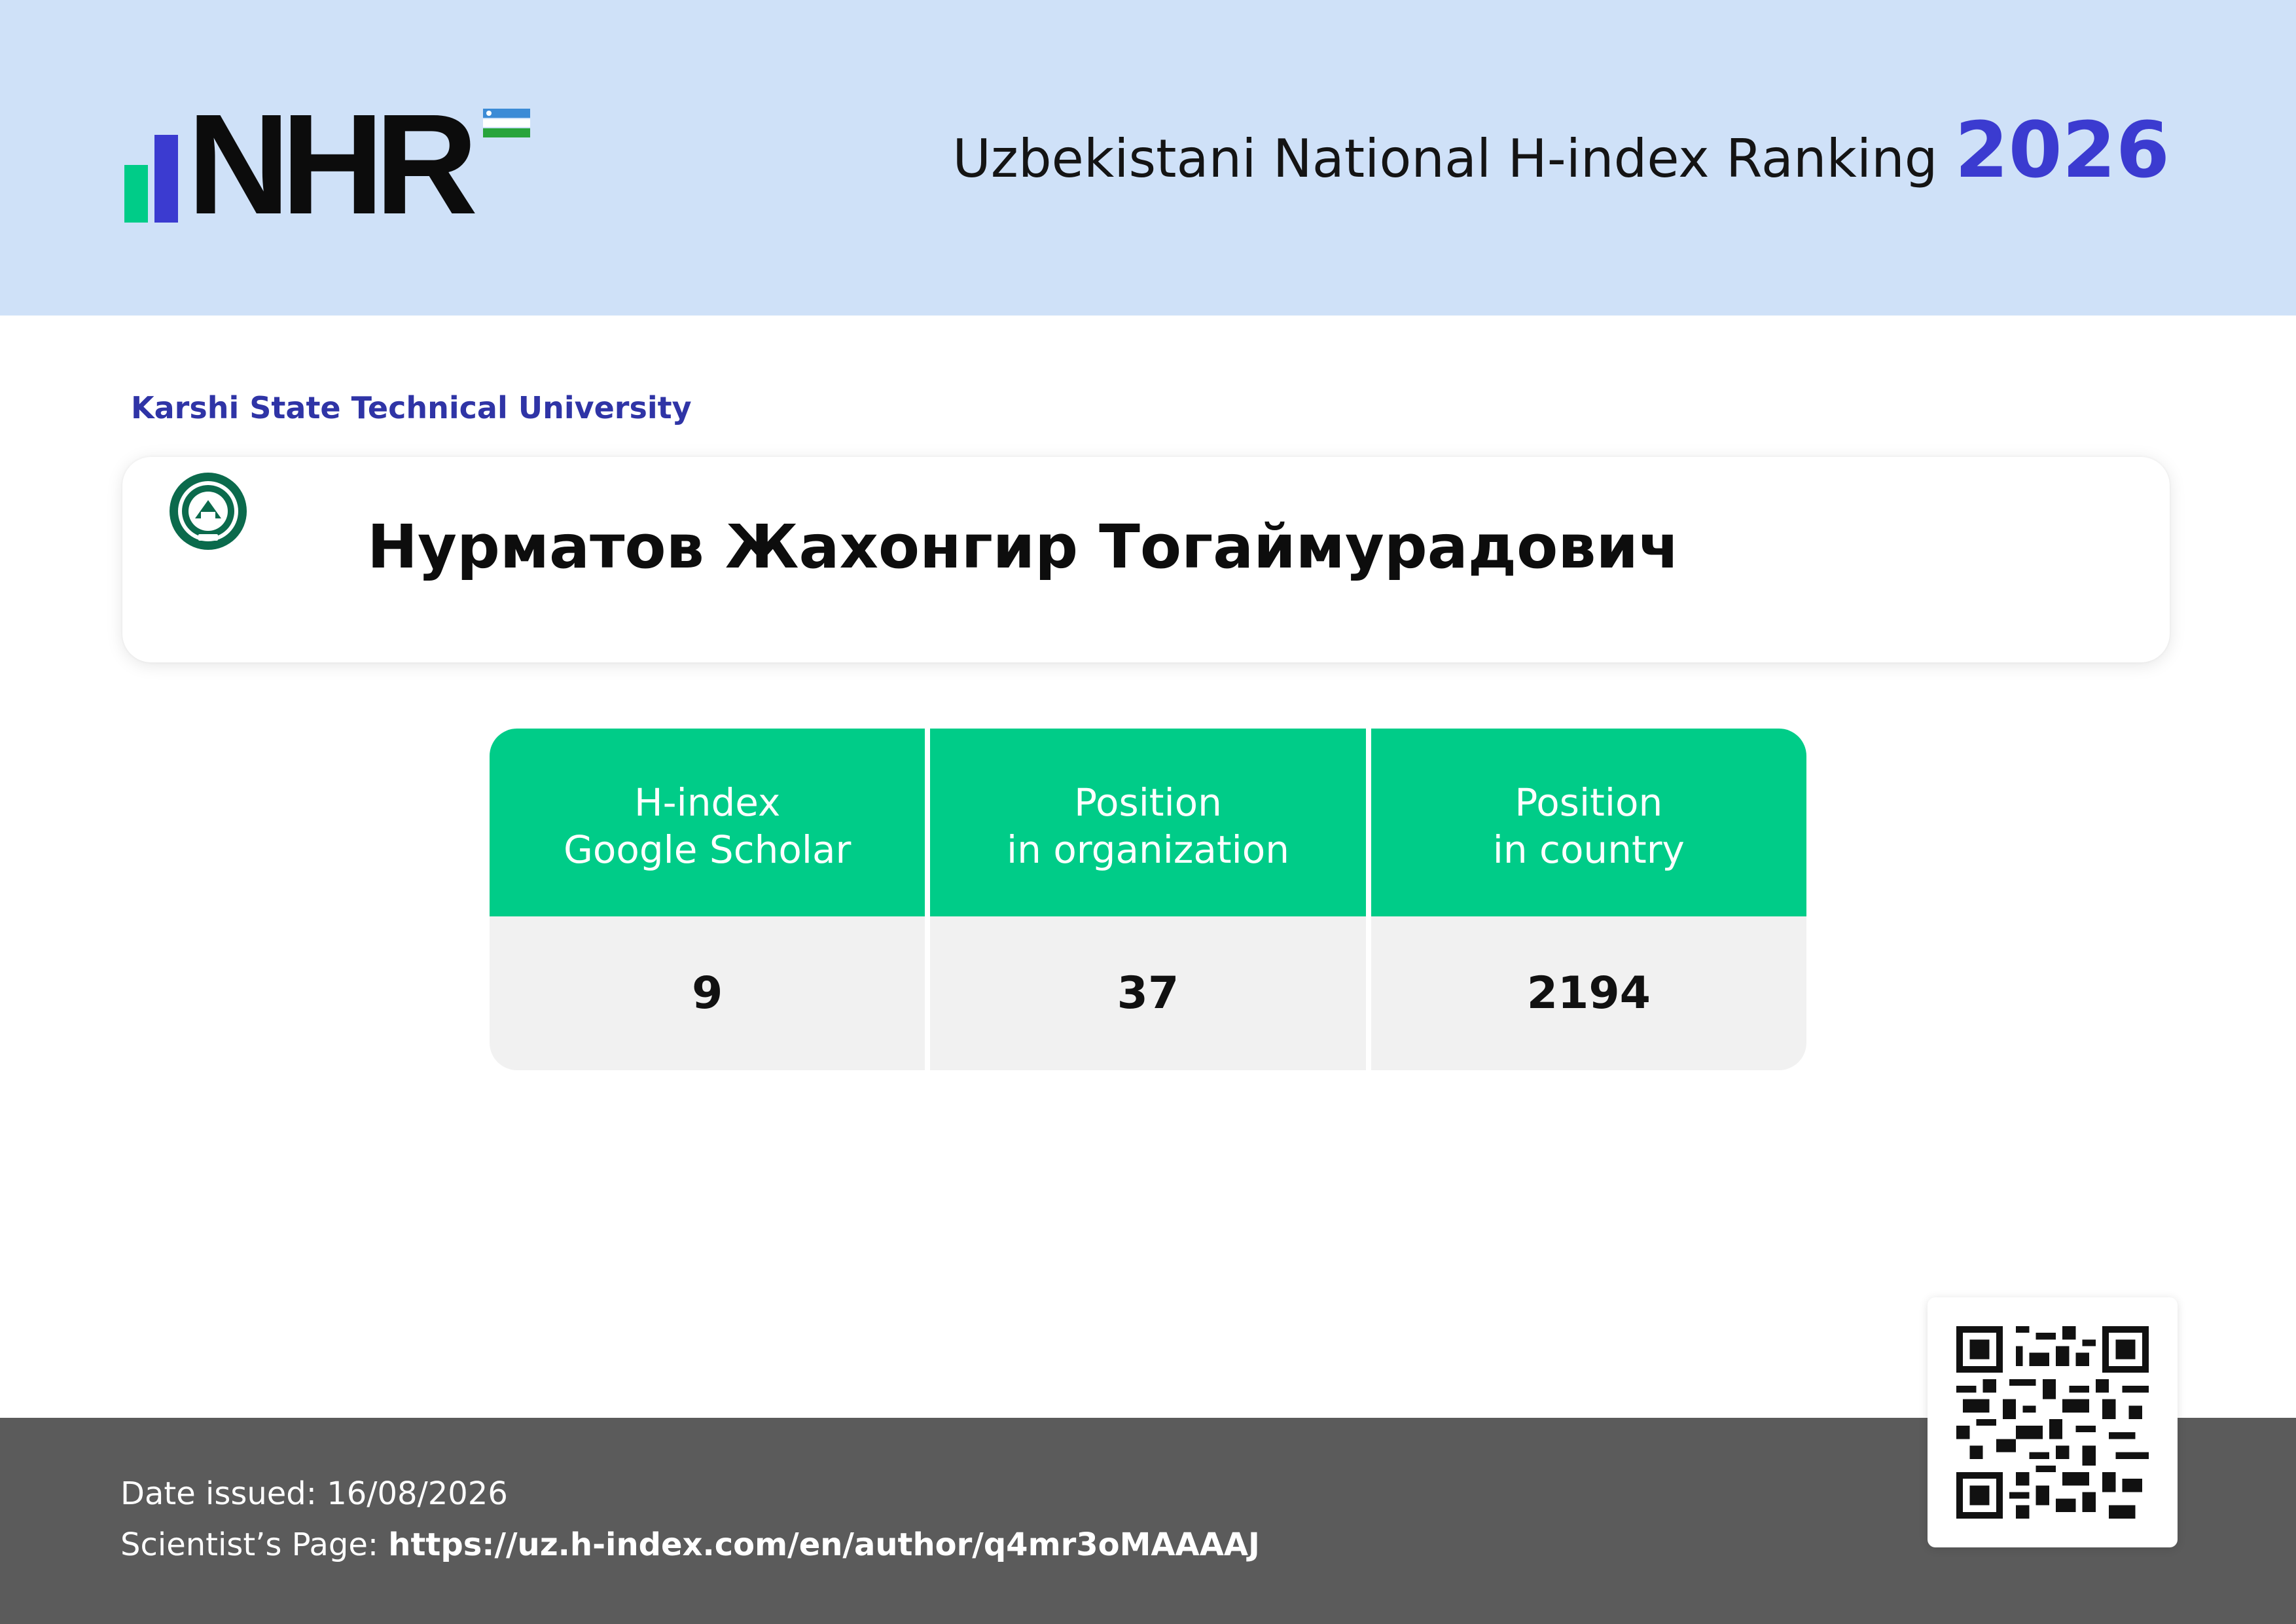 The image size is (2296, 1624). I want to click on logo-wordmark: NHR, so click(332, 164).